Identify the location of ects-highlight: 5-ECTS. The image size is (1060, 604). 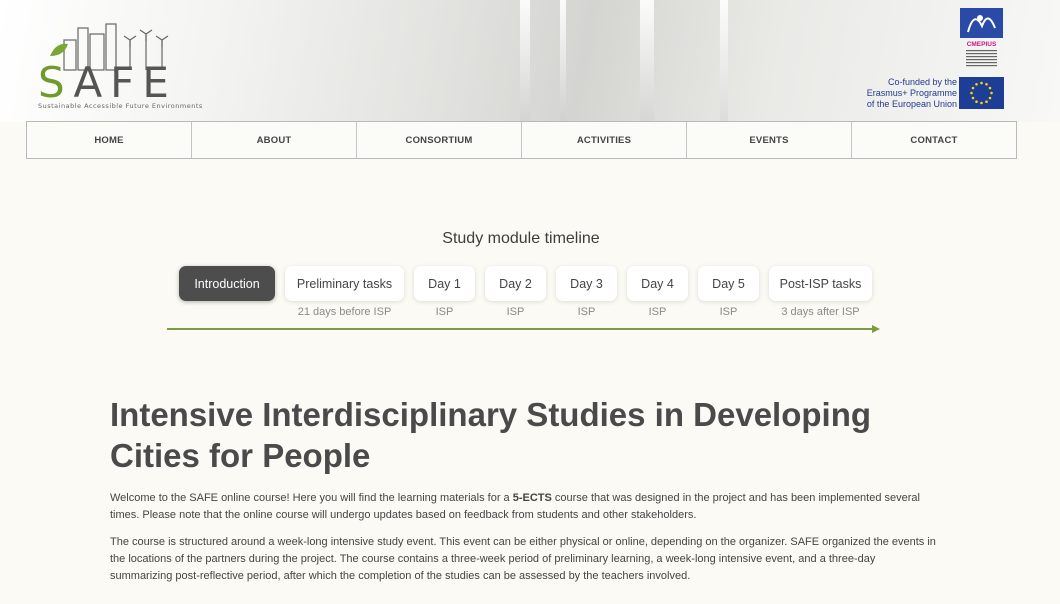
(532, 498).